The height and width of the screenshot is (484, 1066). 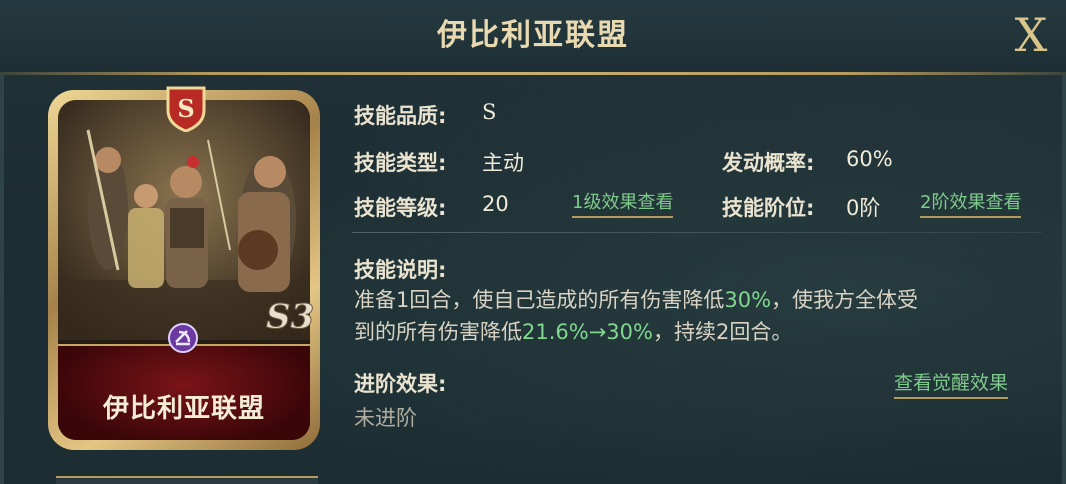 What do you see at coordinates (184, 392) in the screenshot?
I see `card-name-plate: 伊比利亚联盟` at bounding box center [184, 392].